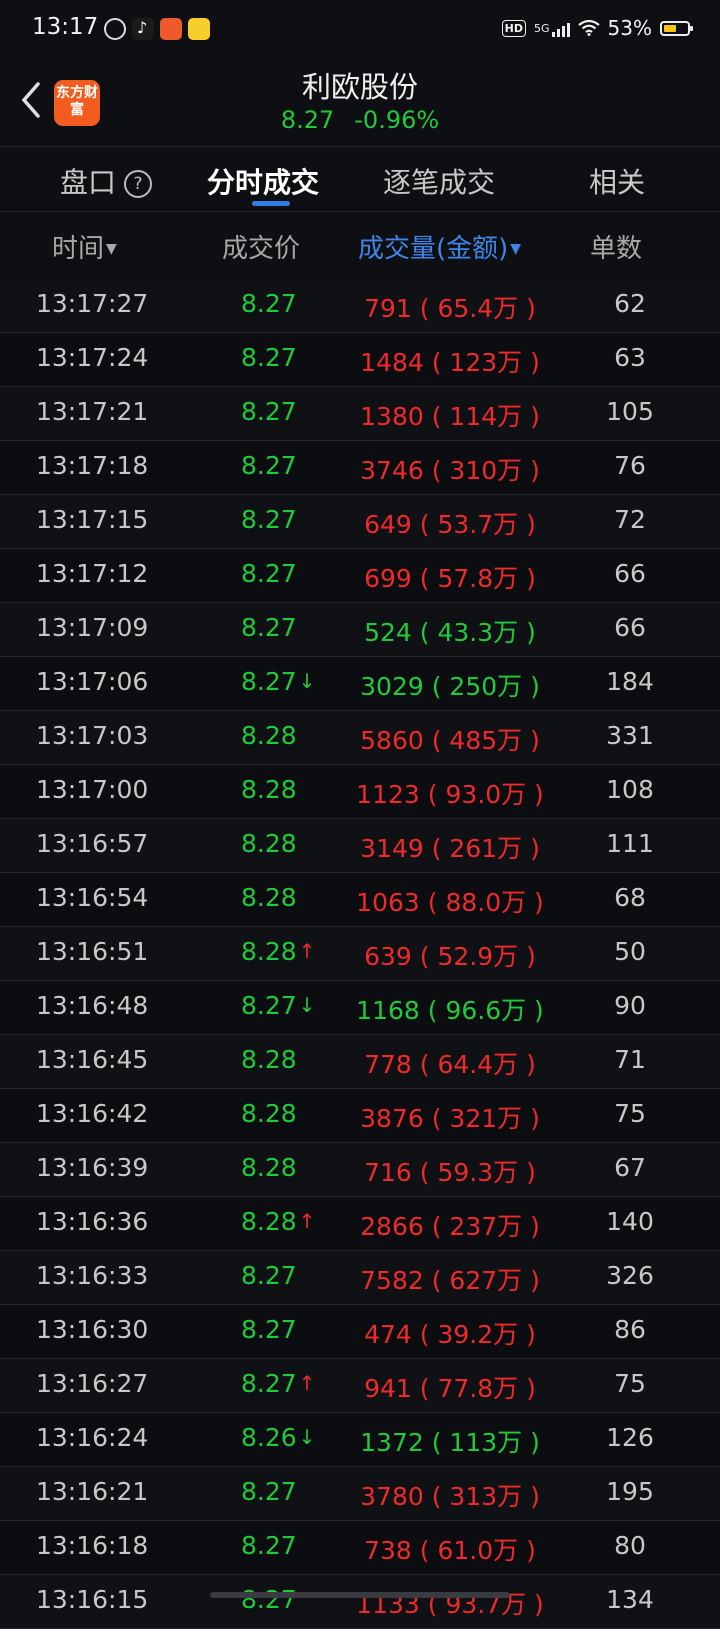  Describe the element at coordinates (630, 1167) in the screenshot. I see `trade-count: 67` at that location.